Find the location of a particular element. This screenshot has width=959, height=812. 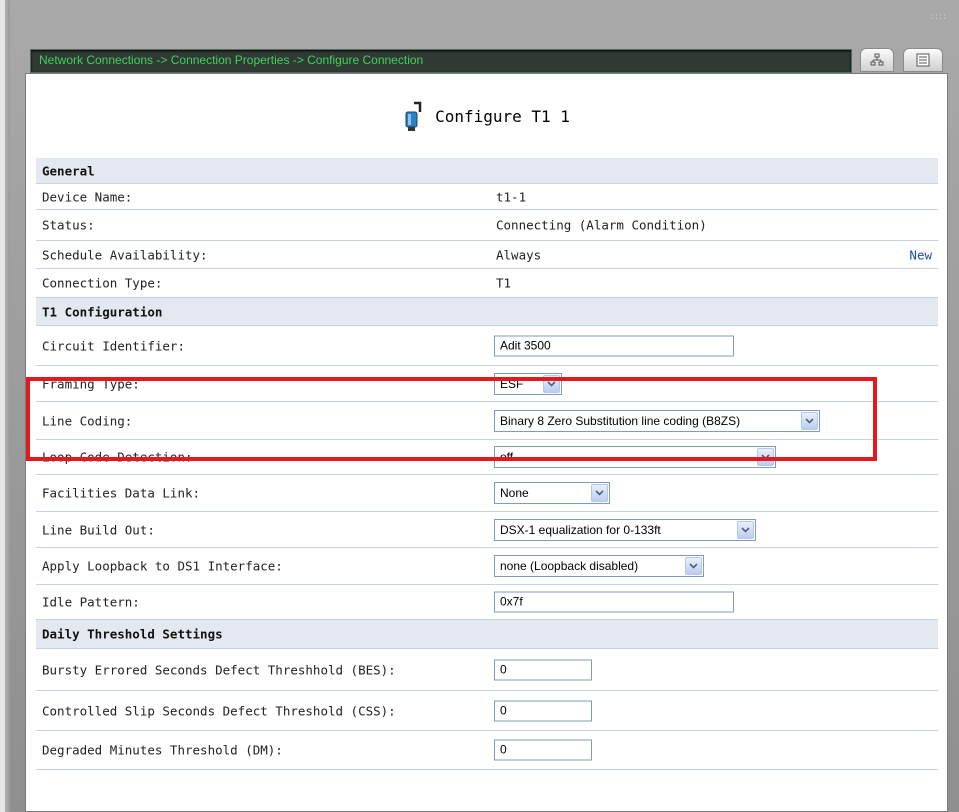

window-grip-icon: :::: is located at coordinates (939, 17).